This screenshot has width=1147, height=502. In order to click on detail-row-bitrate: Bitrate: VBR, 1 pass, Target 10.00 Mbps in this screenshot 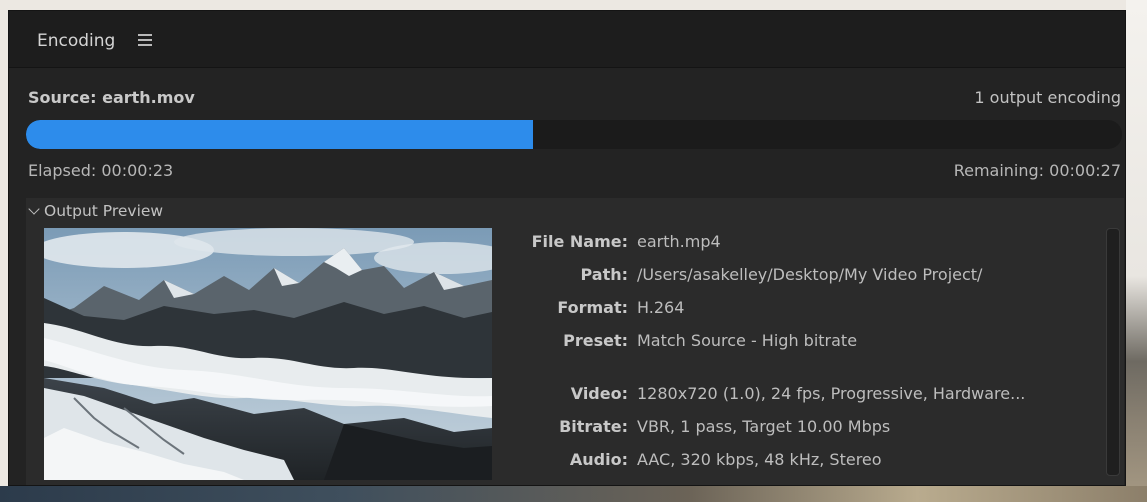, I will do `click(796, 429)`.